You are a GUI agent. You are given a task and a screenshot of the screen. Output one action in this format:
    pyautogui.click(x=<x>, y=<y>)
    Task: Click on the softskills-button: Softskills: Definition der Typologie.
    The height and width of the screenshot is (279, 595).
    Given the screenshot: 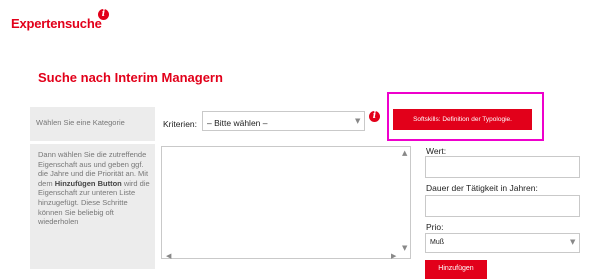 What is the action you would take?
    pyautogui.click(x=462, y=119)
    